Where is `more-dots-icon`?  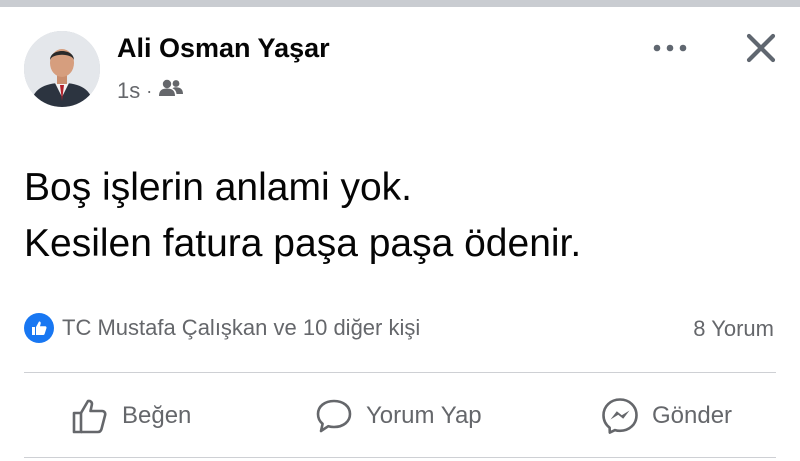 more-dots-icon is located at coordinates (670, 48).